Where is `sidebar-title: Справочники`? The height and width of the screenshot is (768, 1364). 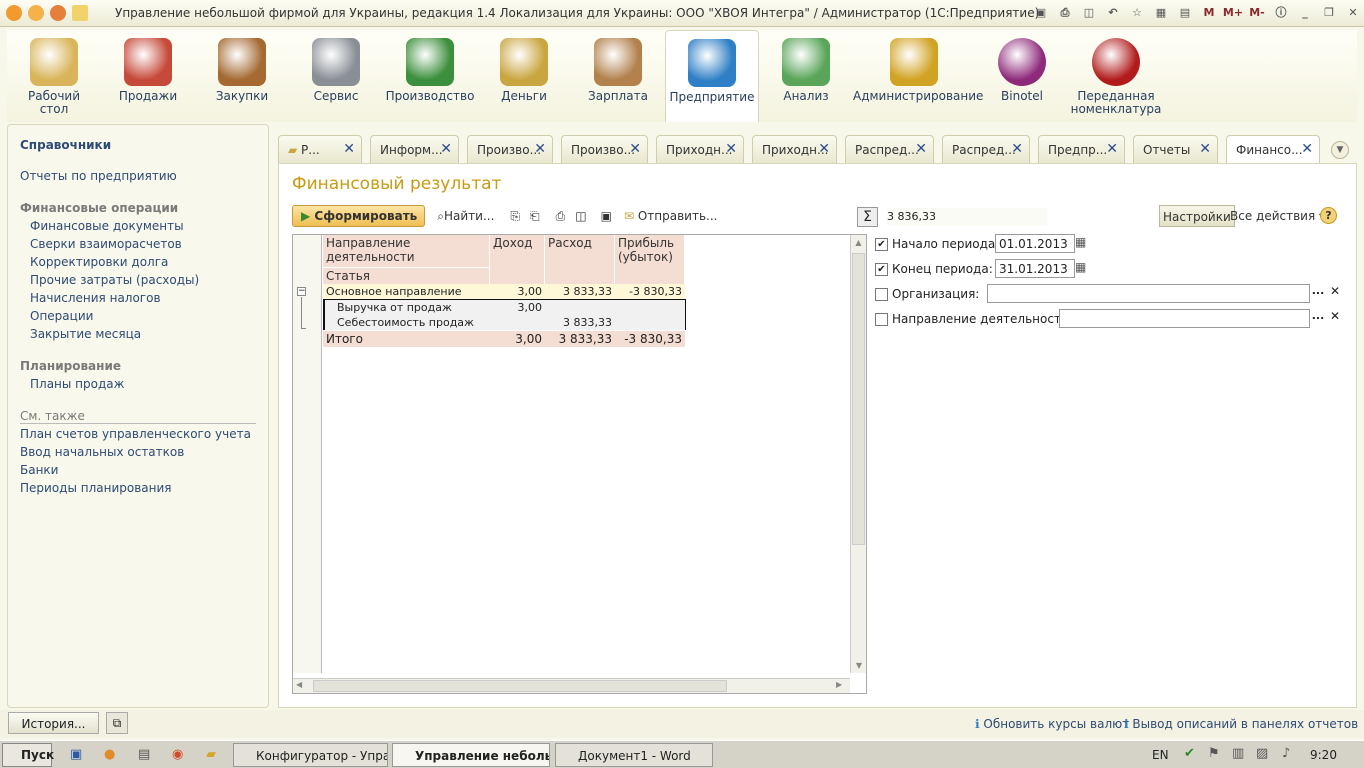
sidebar-title: Справочники is located at coordinates (65, 145).